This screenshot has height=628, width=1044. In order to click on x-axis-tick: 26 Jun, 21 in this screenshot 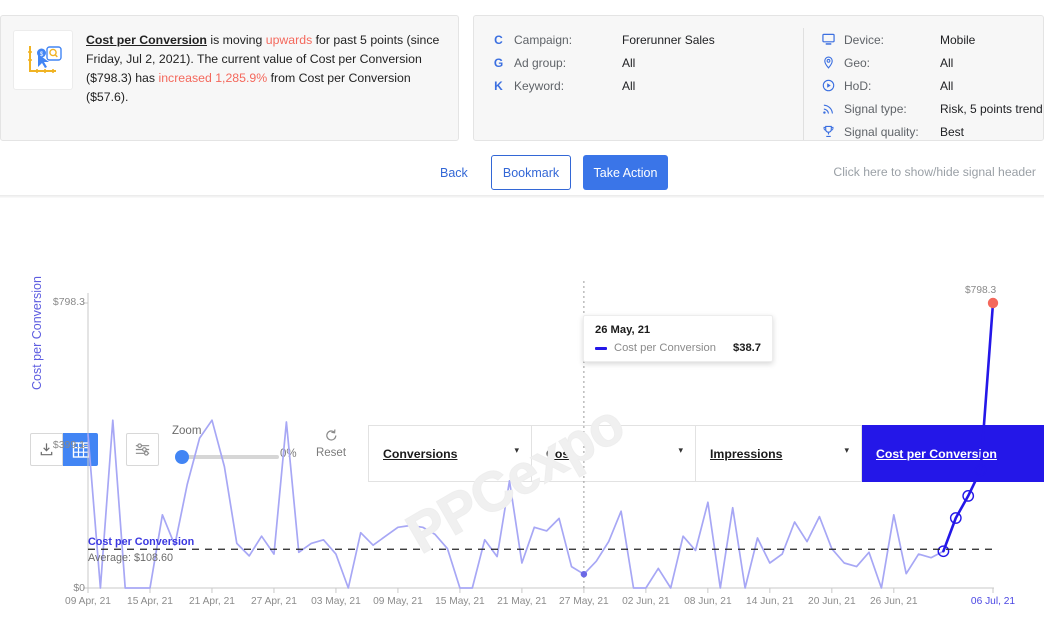, I will do `click(894, 601)`.